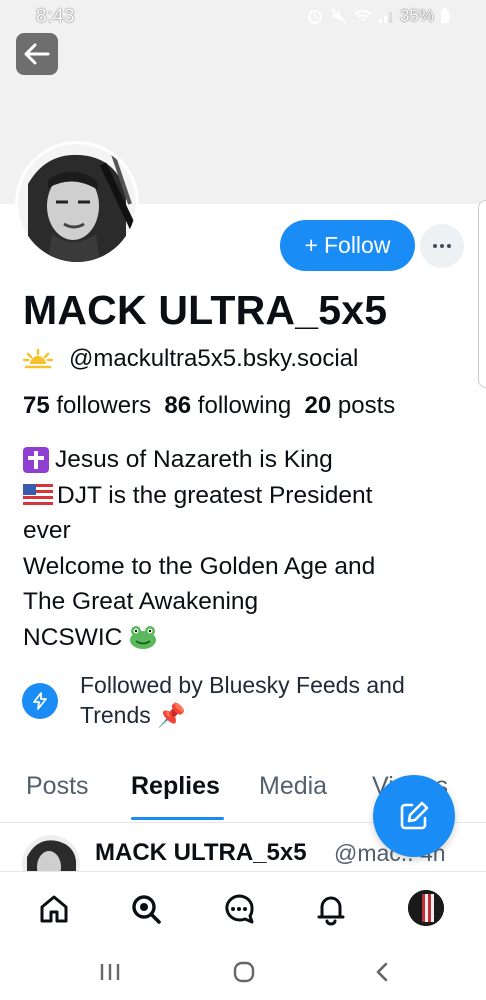 Image resolution: width=486 pixels, height=1000 pixels. Describe the element at coordinates (177, 818) in the screenshot. I see `active-tab-indicator` at that location.